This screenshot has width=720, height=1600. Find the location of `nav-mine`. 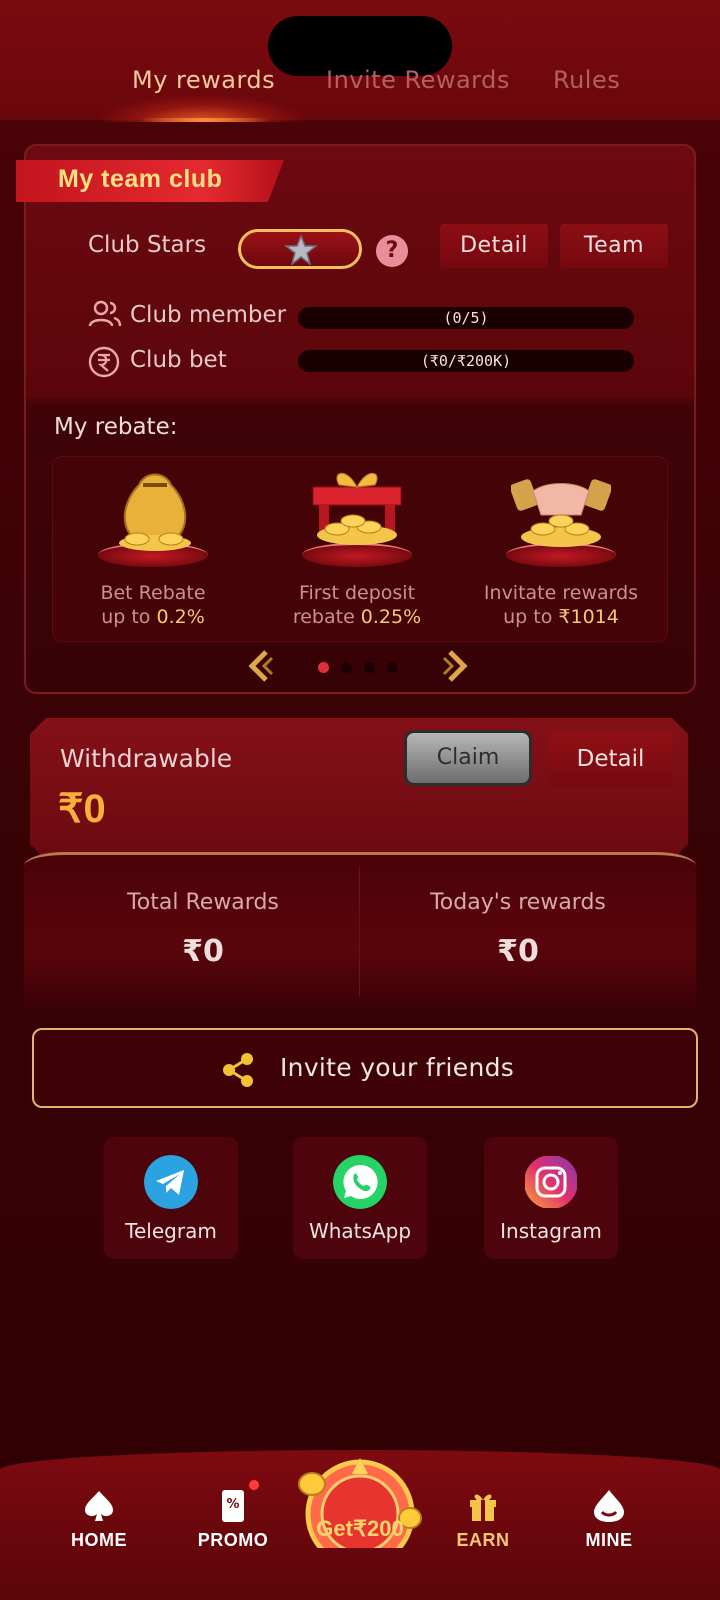

nav-mine is located at coordinates (609, 1508).